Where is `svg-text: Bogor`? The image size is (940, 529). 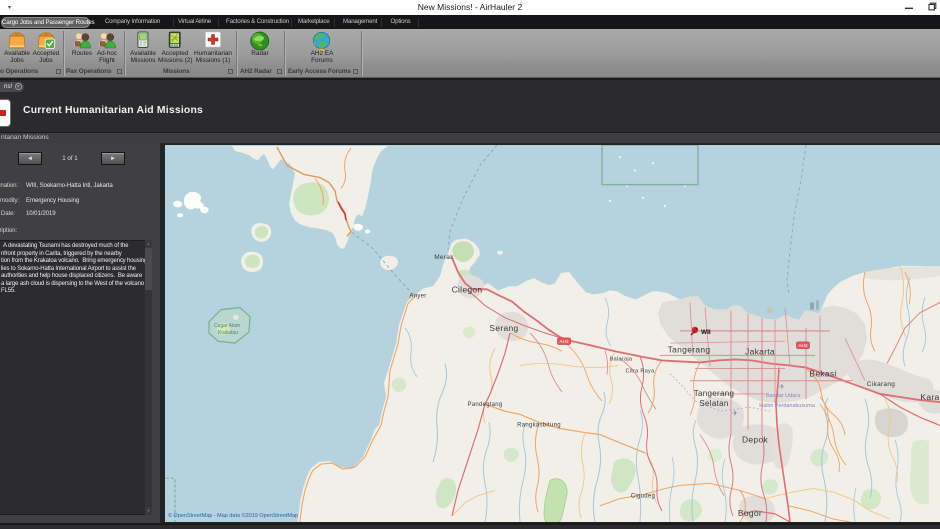
svg-text: Bogor is located at coordinates (750, 513).